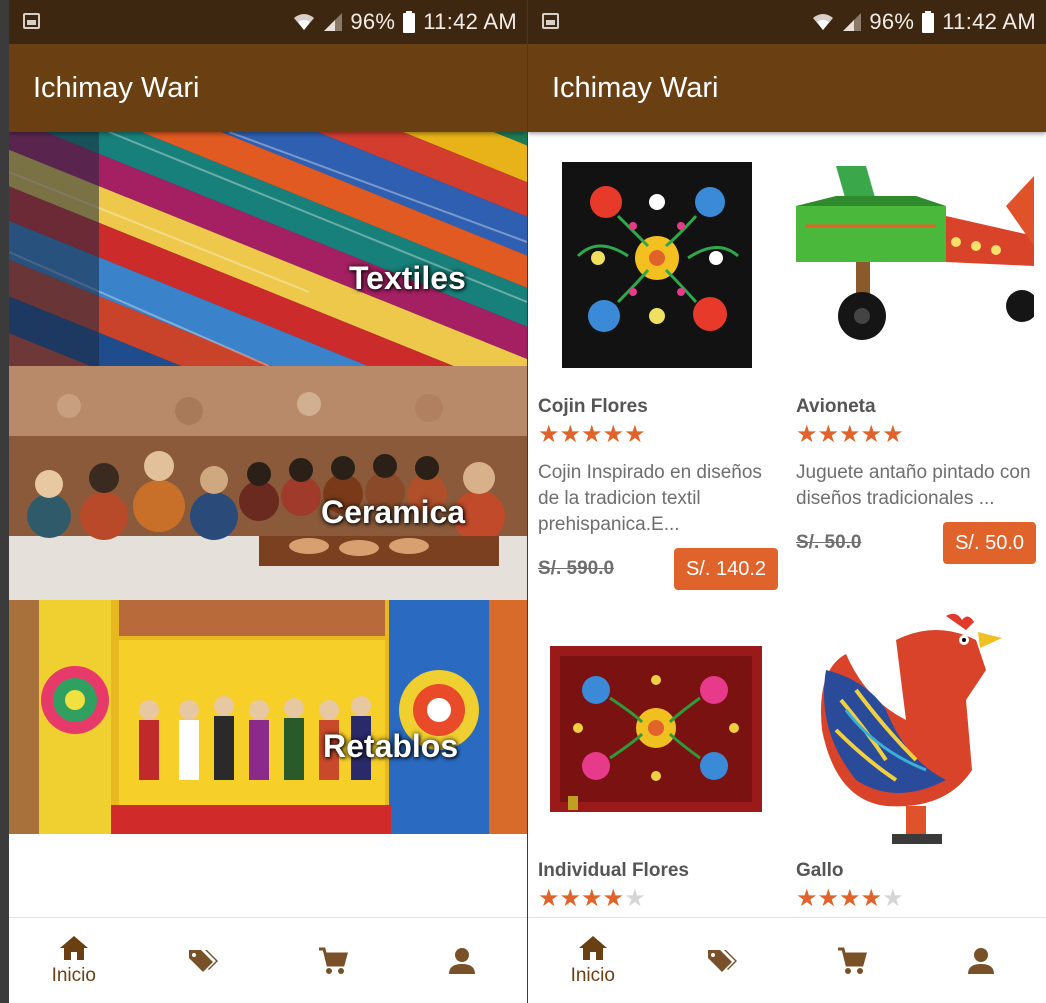 The width and height of the screenshot is (1046, 1003). I want to click on price-button: S/. 140.2, so click(725, 569).